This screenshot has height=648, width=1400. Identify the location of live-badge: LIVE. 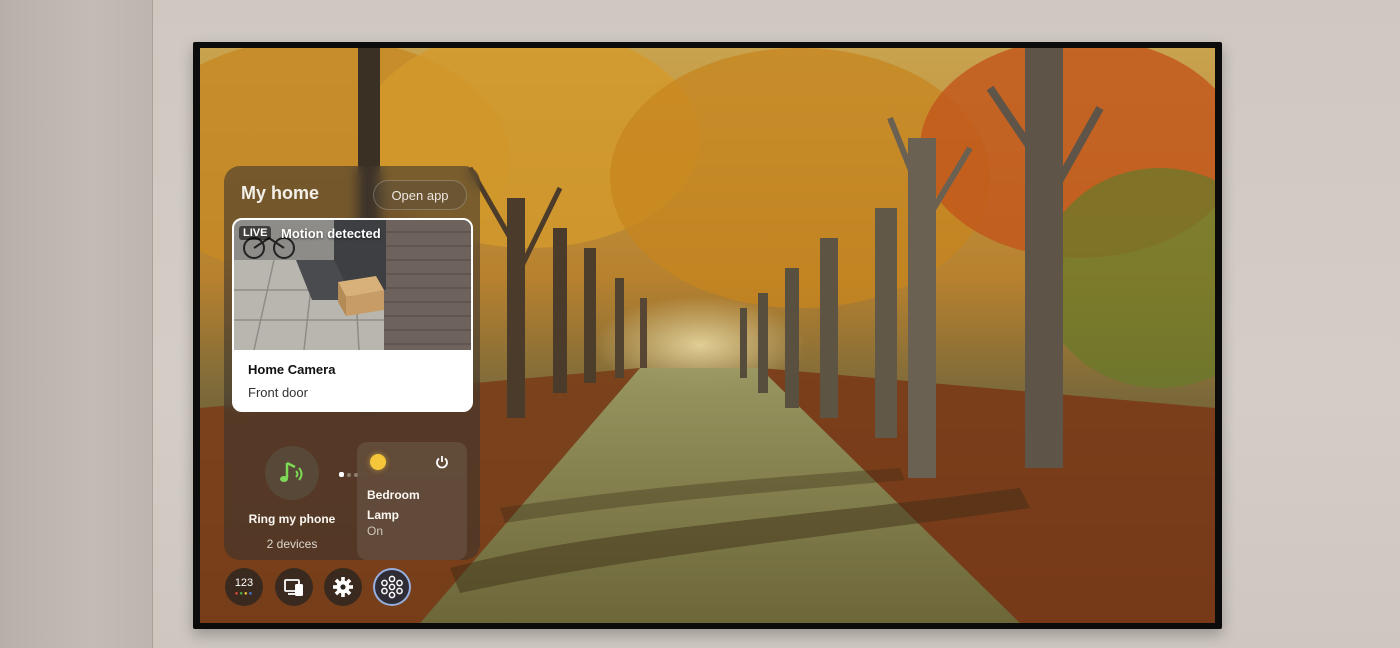
(255, 233).